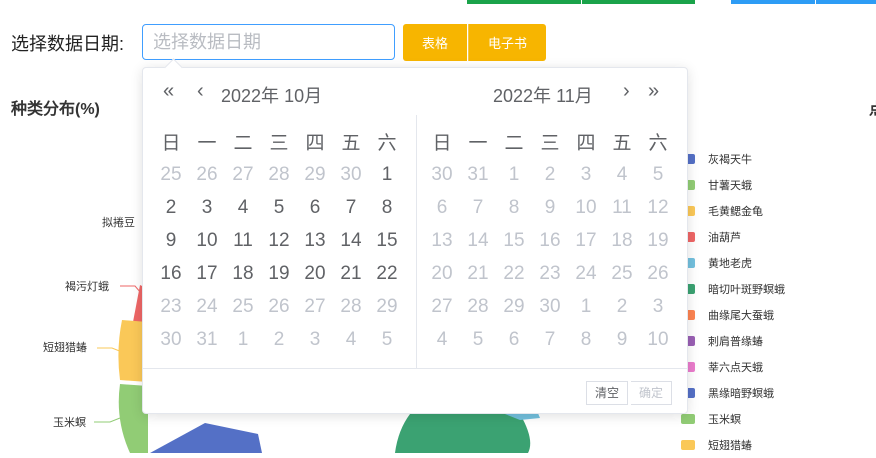  What do you see at coordinates (733, 393) in the screenshot?
I see `legend-item: 黑缘暗野螟蛾` at bounding box center [733, 393].